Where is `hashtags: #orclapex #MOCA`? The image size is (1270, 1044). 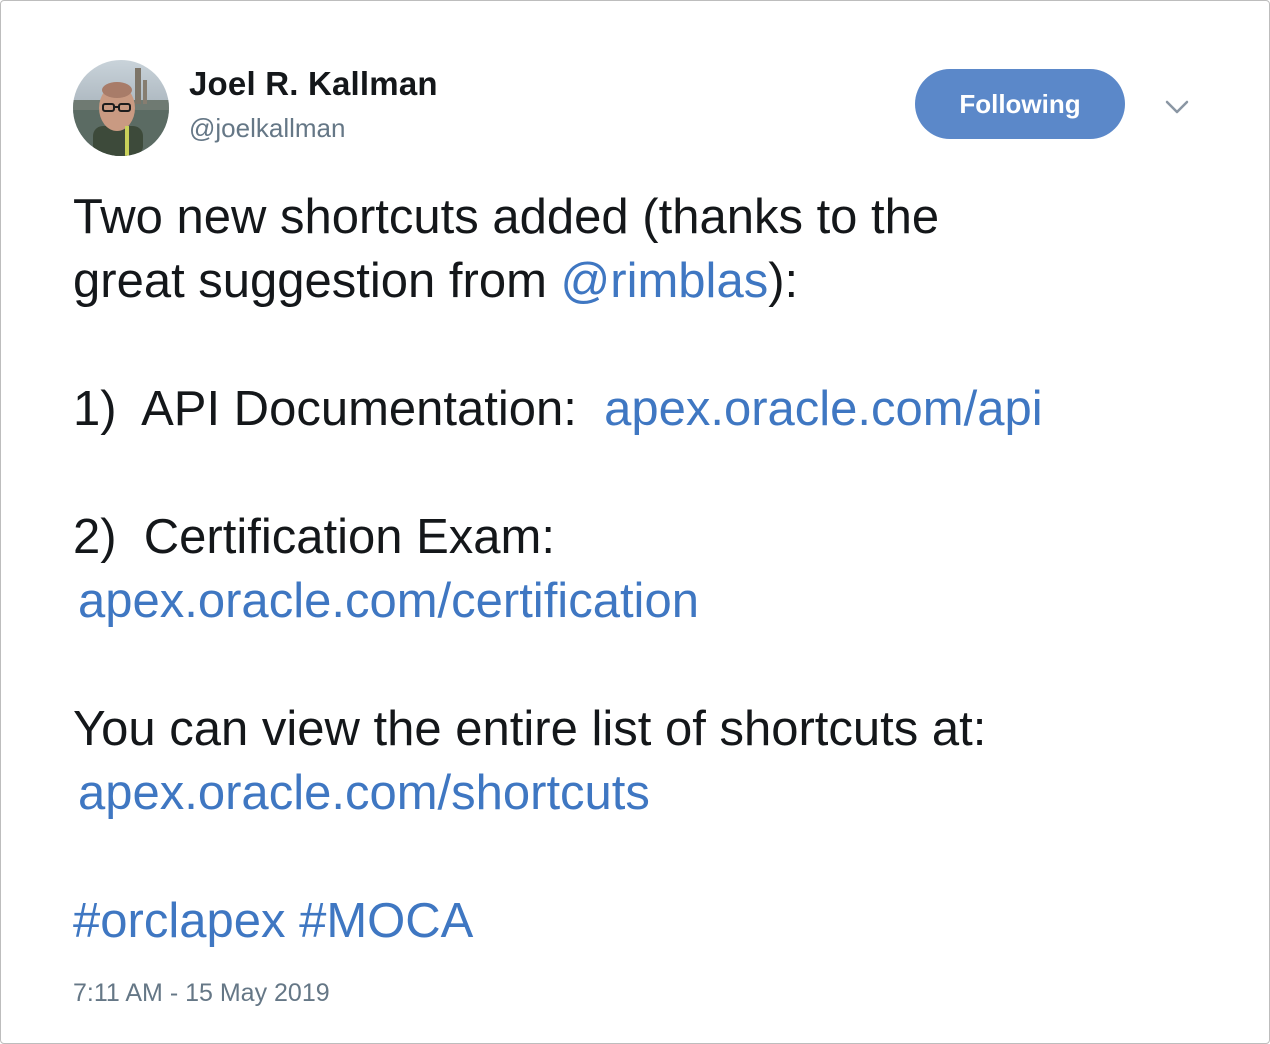
hashtags: #orclapex #MOCA is located at coordinates (648, 921).